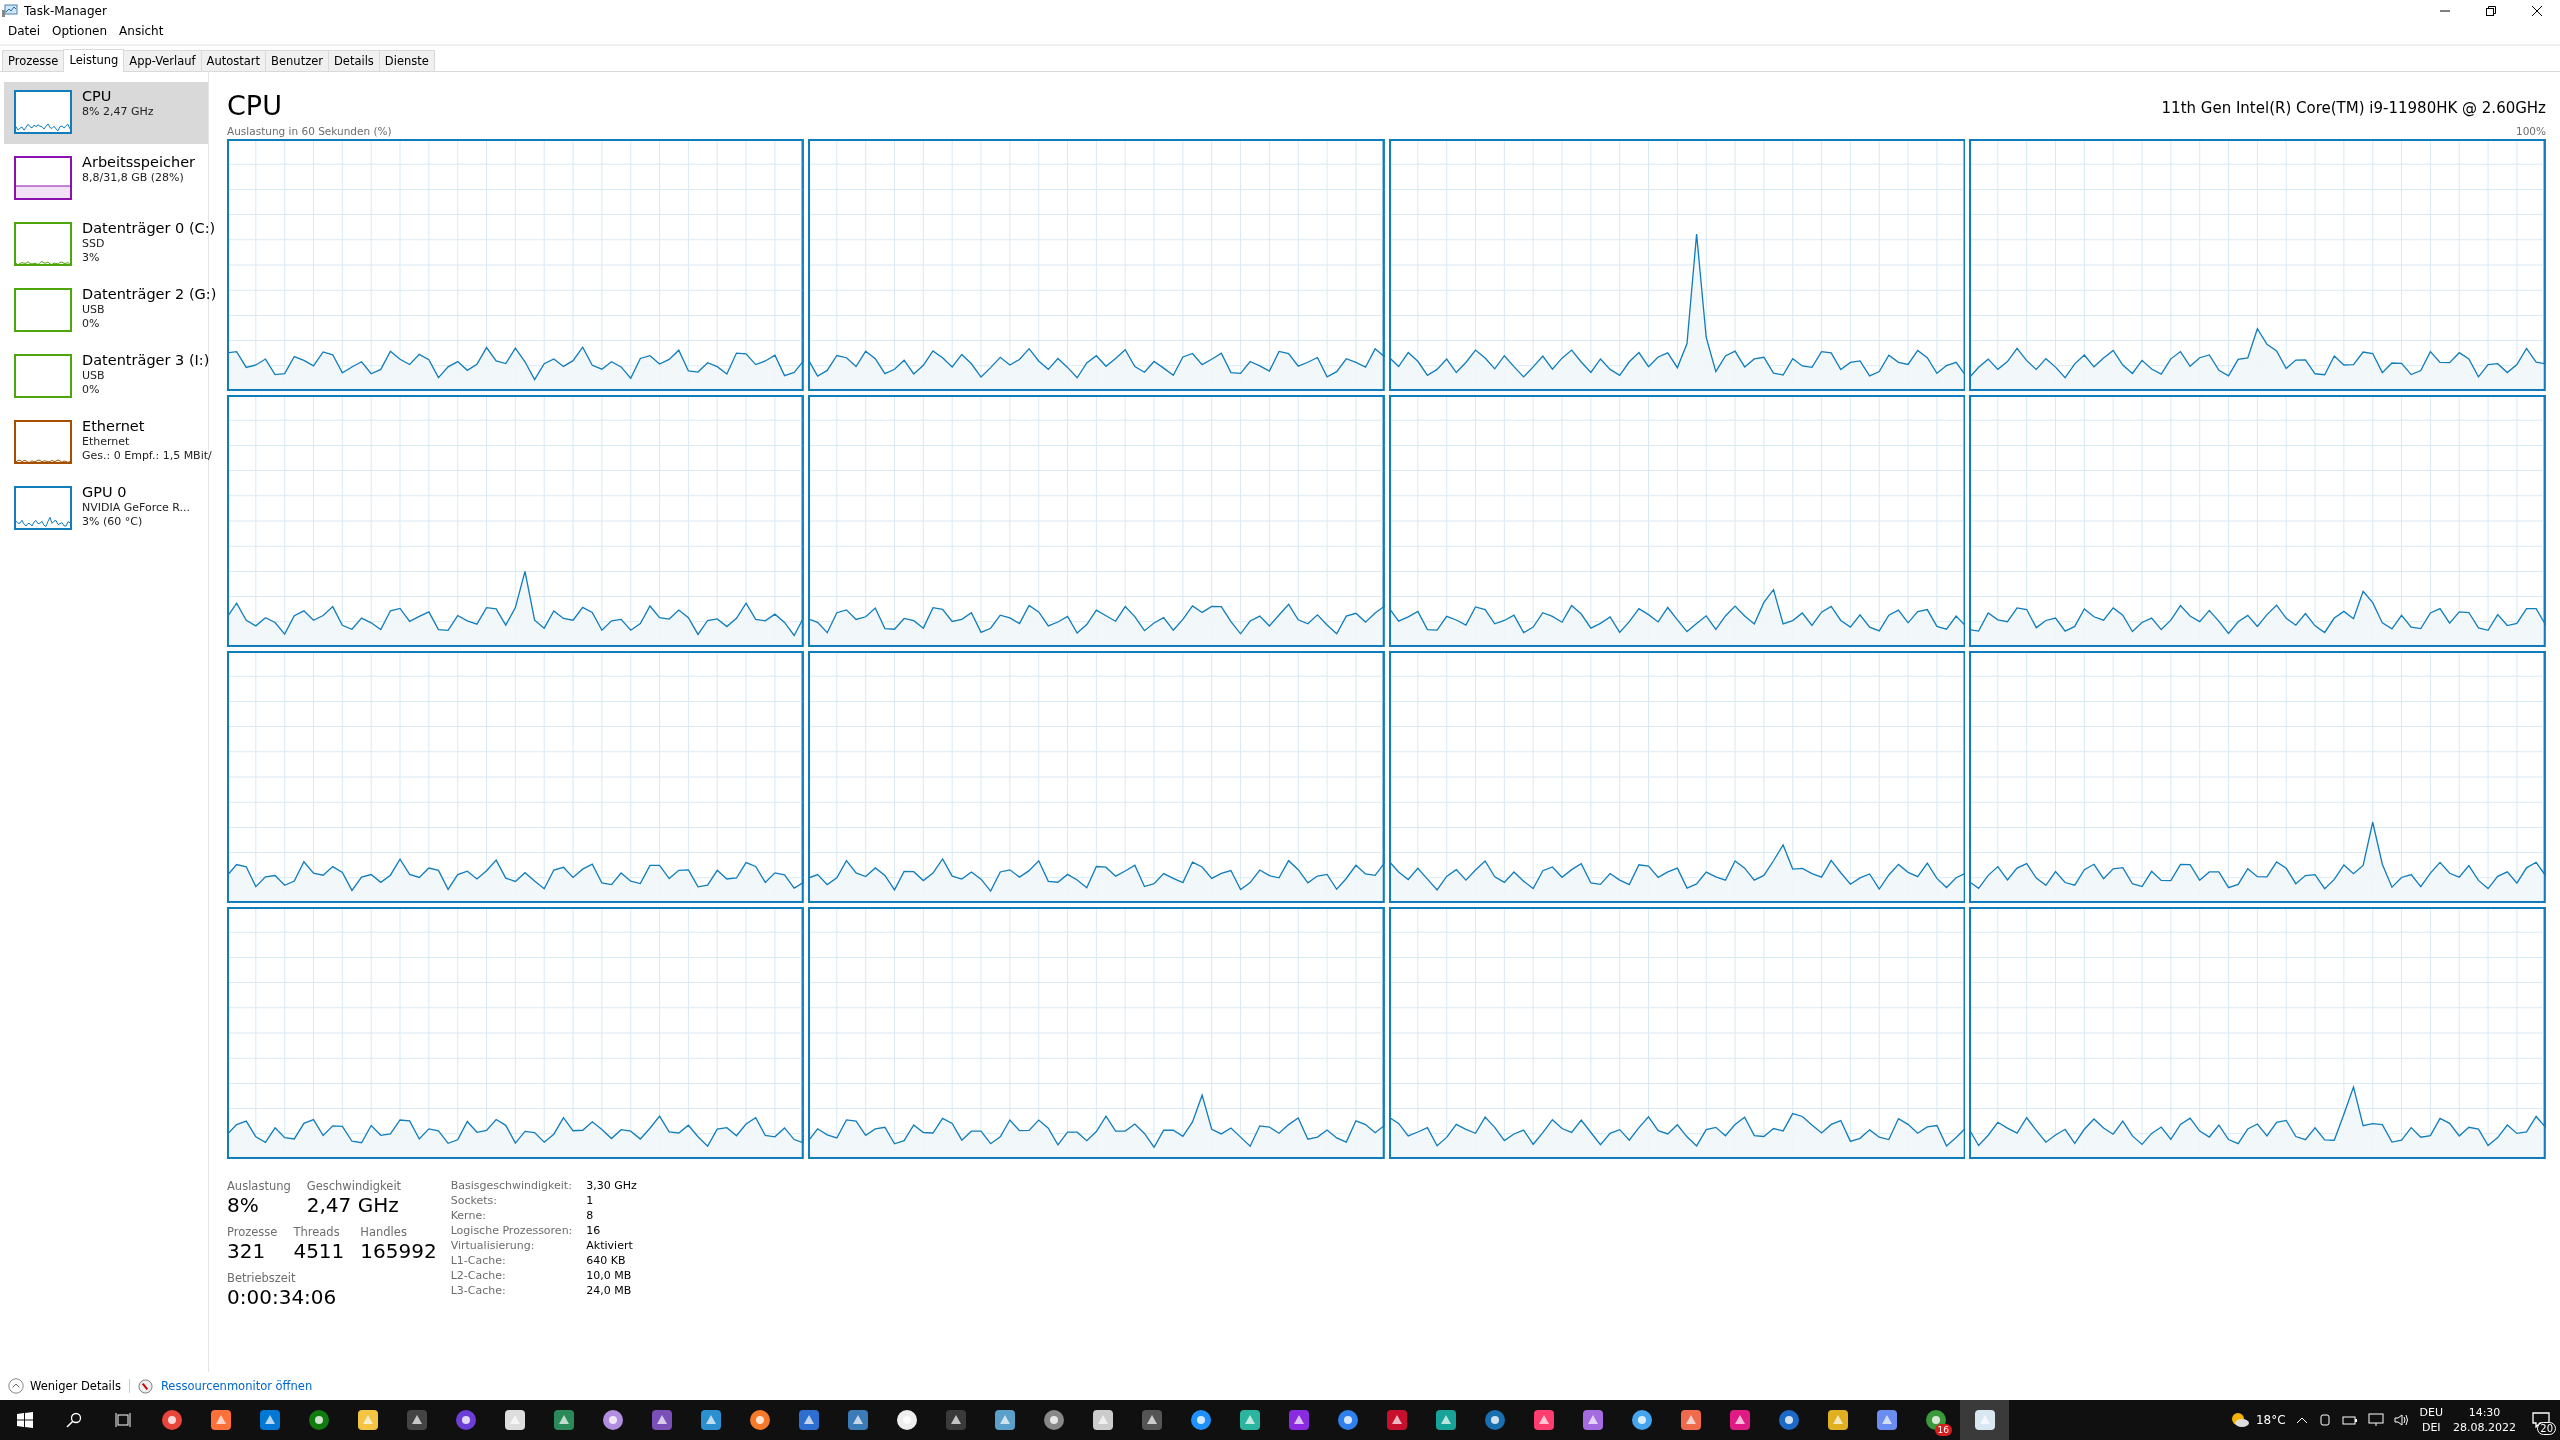  Describe the element at coordinates (282, 1297) in the screenshot. I see `stat-value: 0:00:34:06` at that location.